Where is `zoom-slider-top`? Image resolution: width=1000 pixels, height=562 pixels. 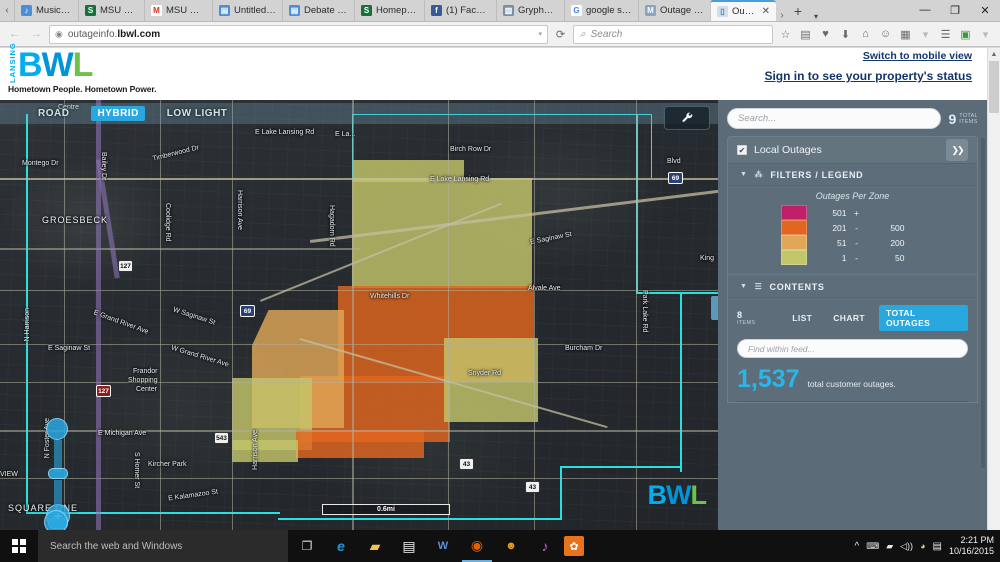 zoom-slider-top is located at coordinates (57, 429).